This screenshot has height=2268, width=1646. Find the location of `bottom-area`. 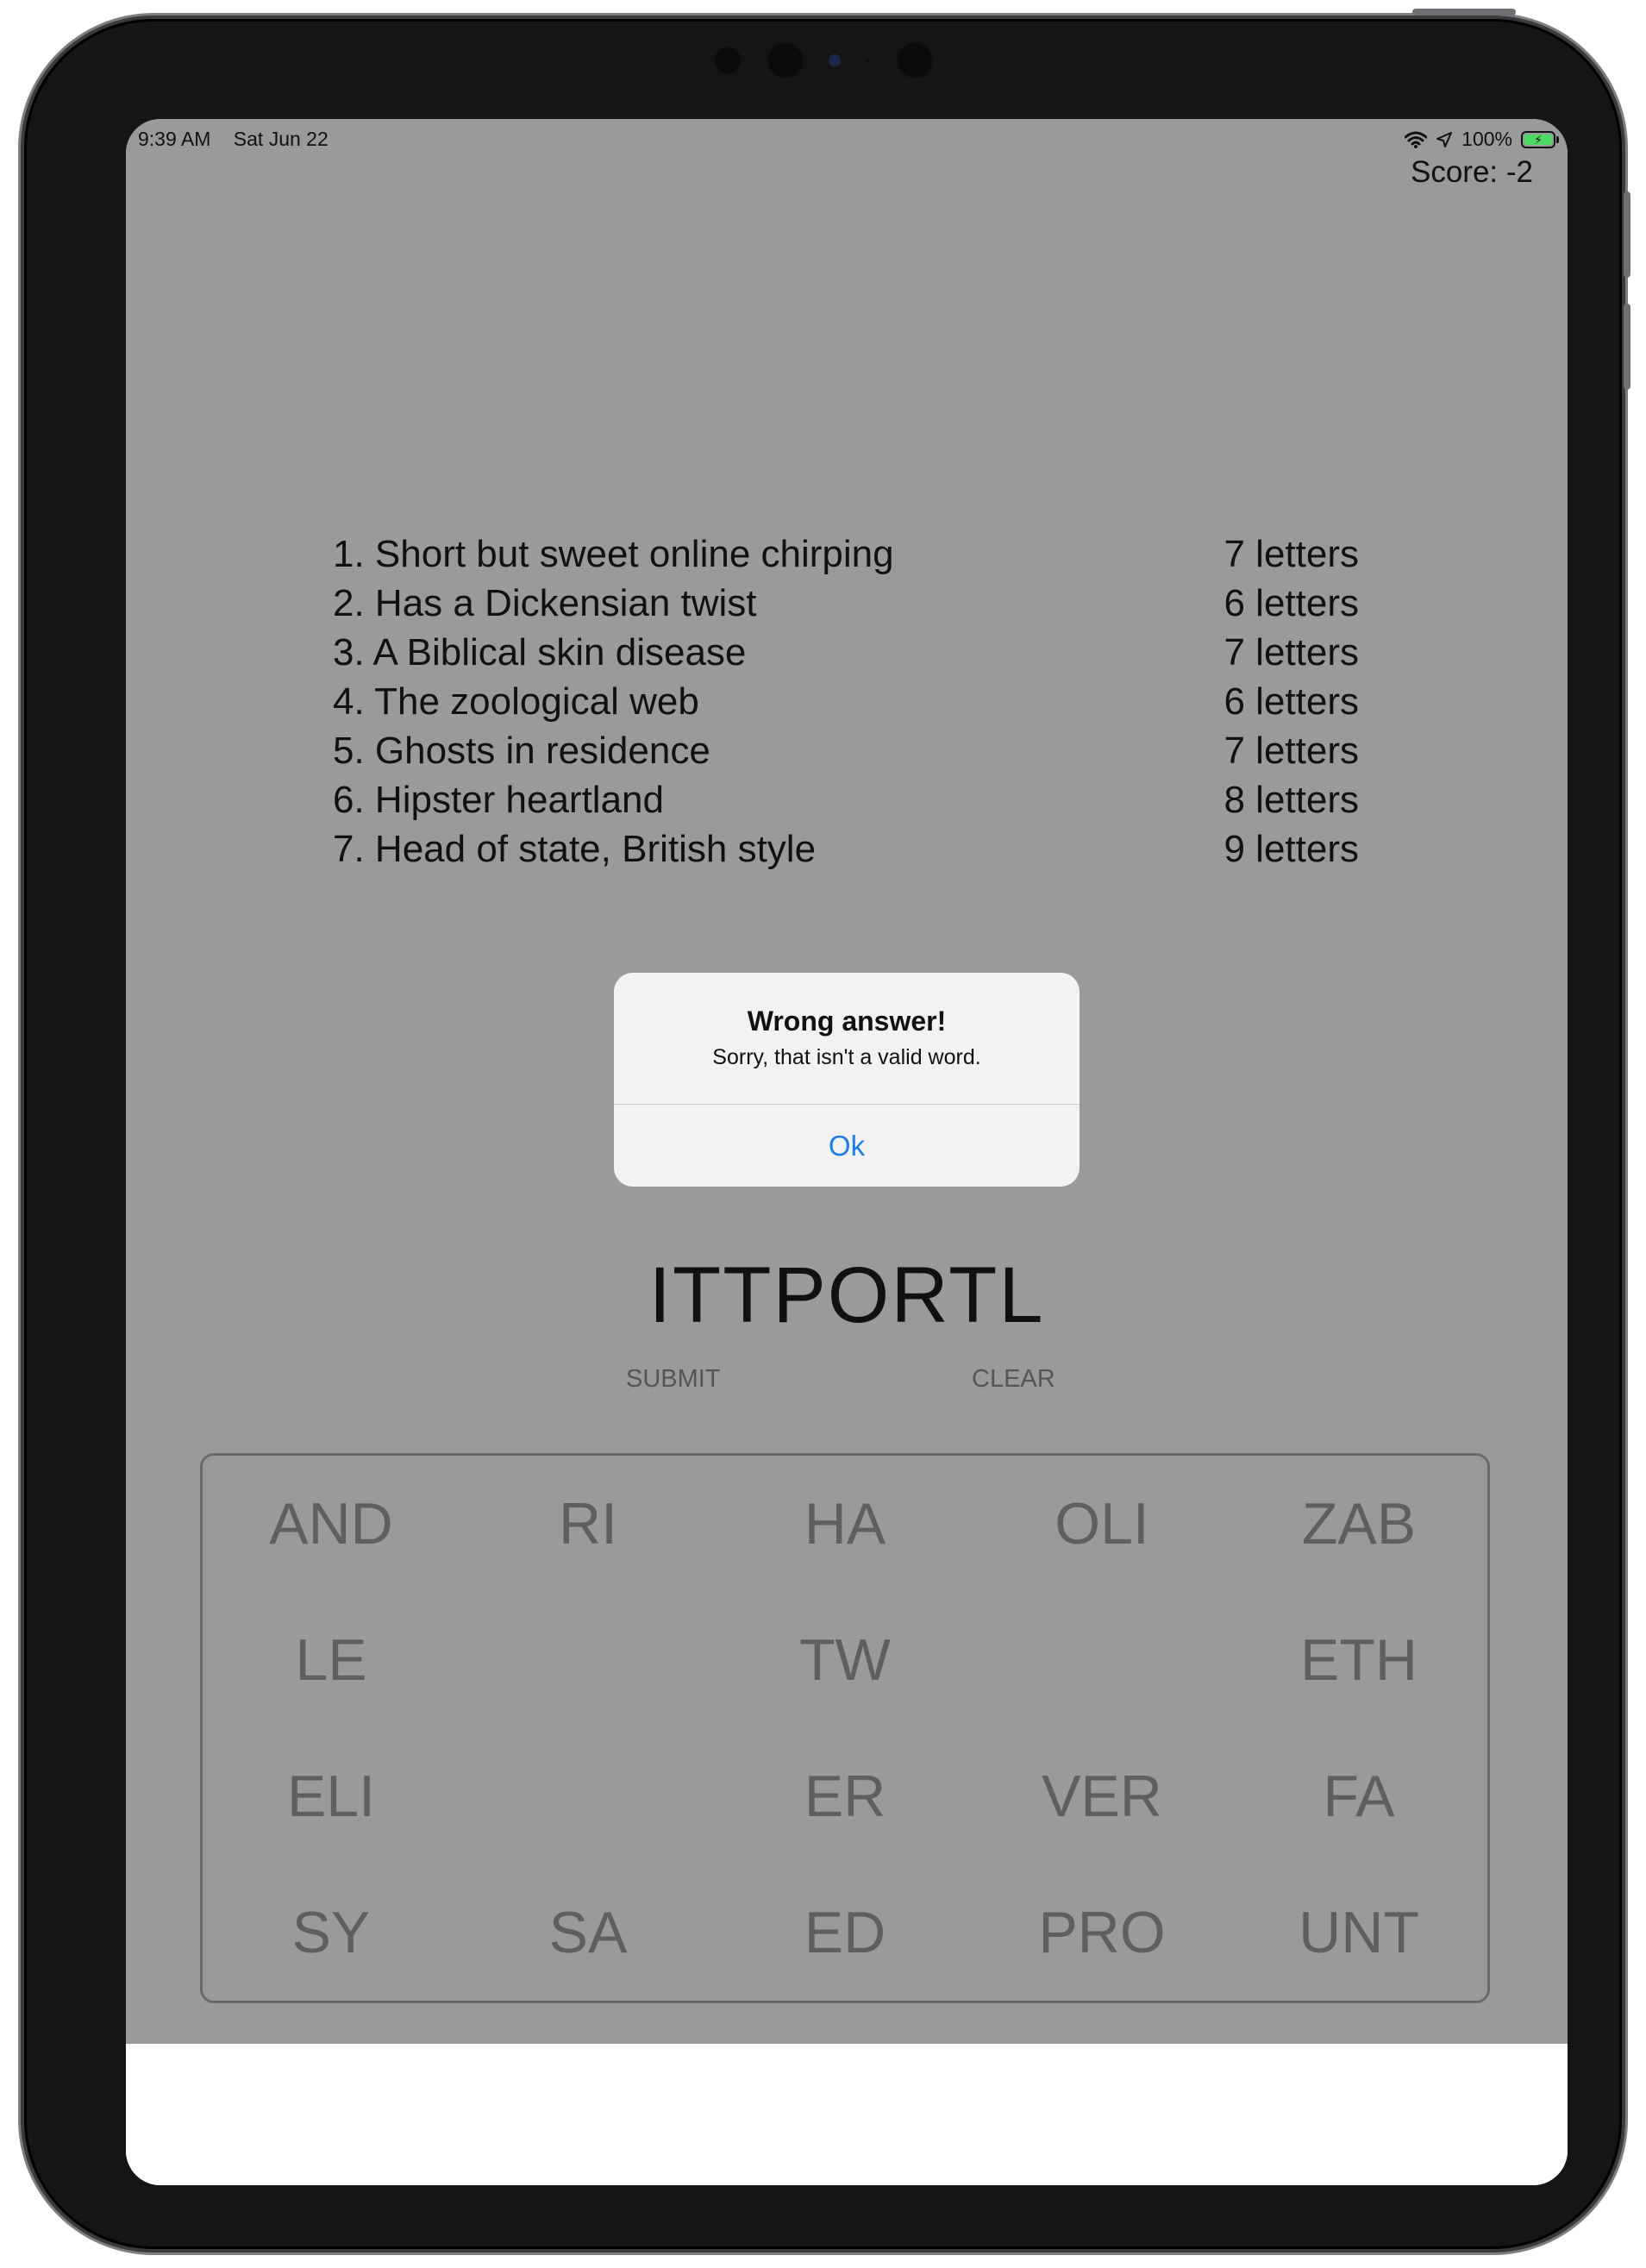

bottom-area is located at coordinates (847, 2114).